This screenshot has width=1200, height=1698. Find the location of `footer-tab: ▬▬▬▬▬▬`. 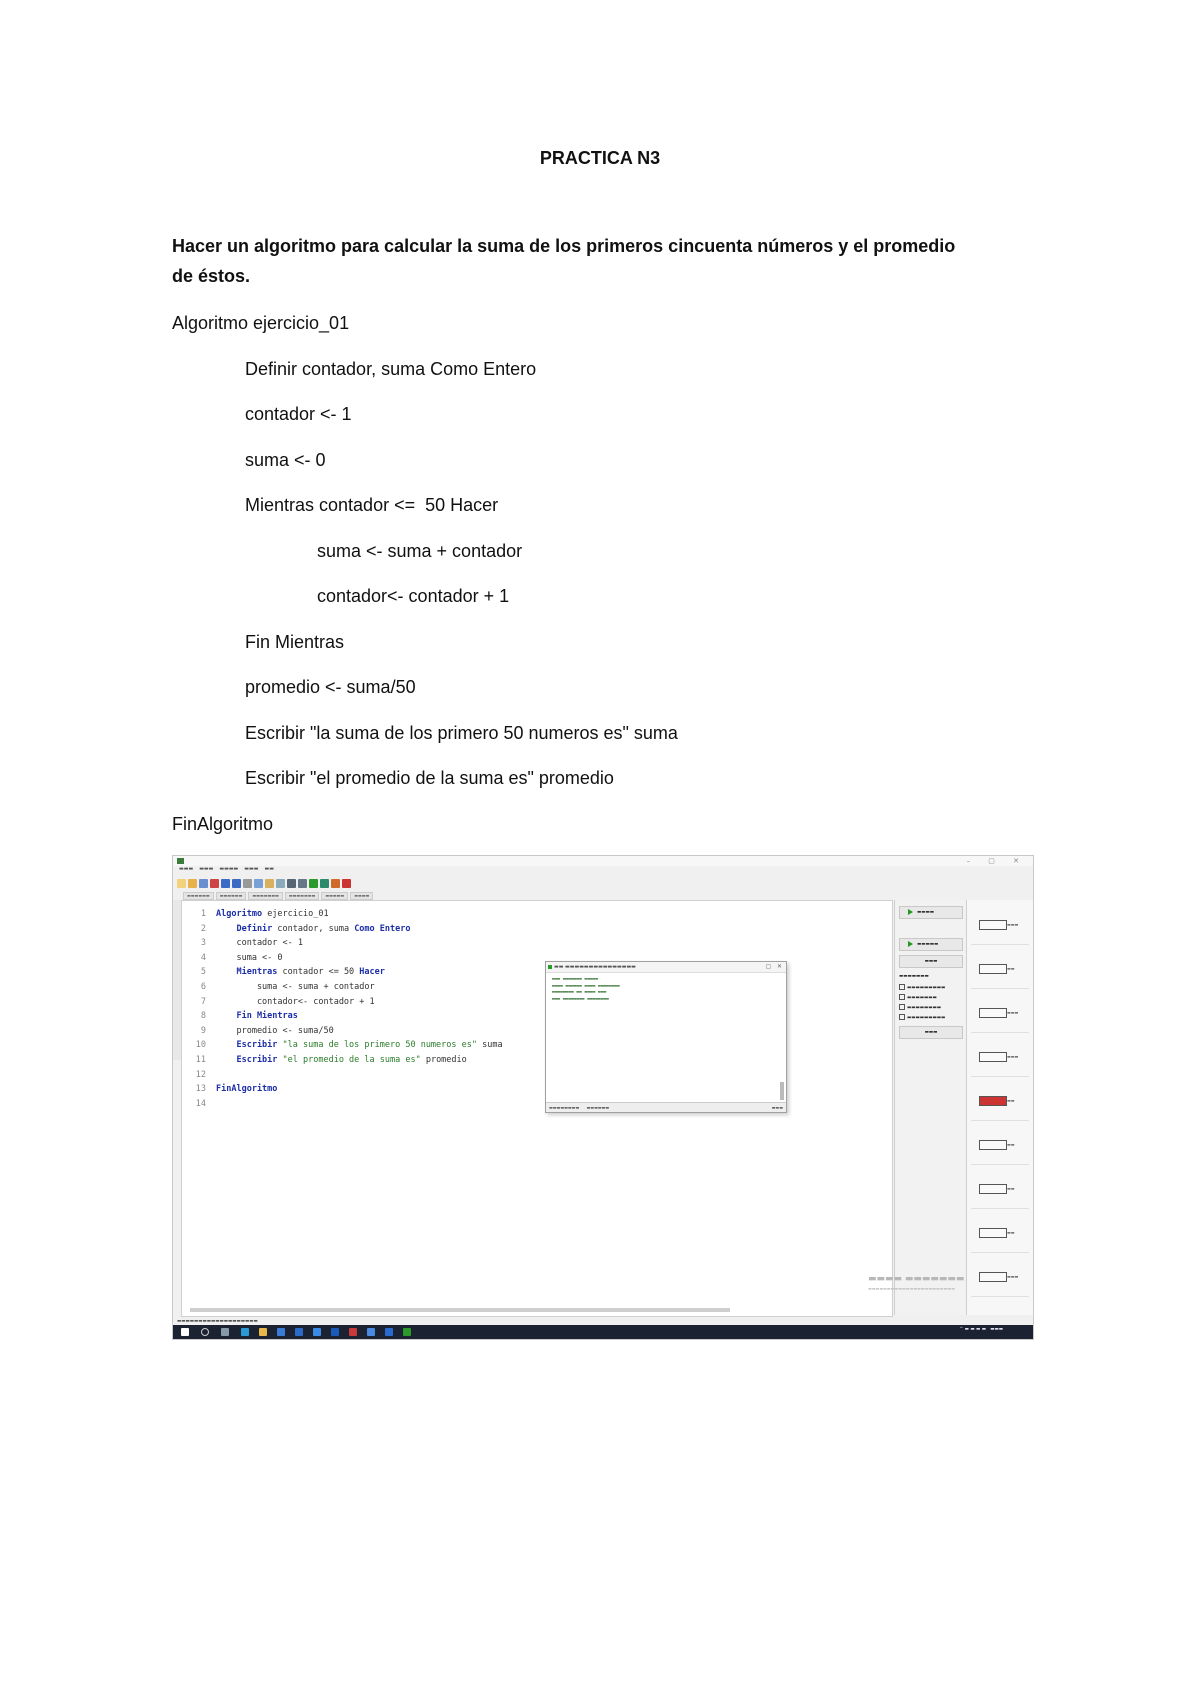

footer-tab: ▬▬▬▬▬▬ is located at coordinates (598, 1107).